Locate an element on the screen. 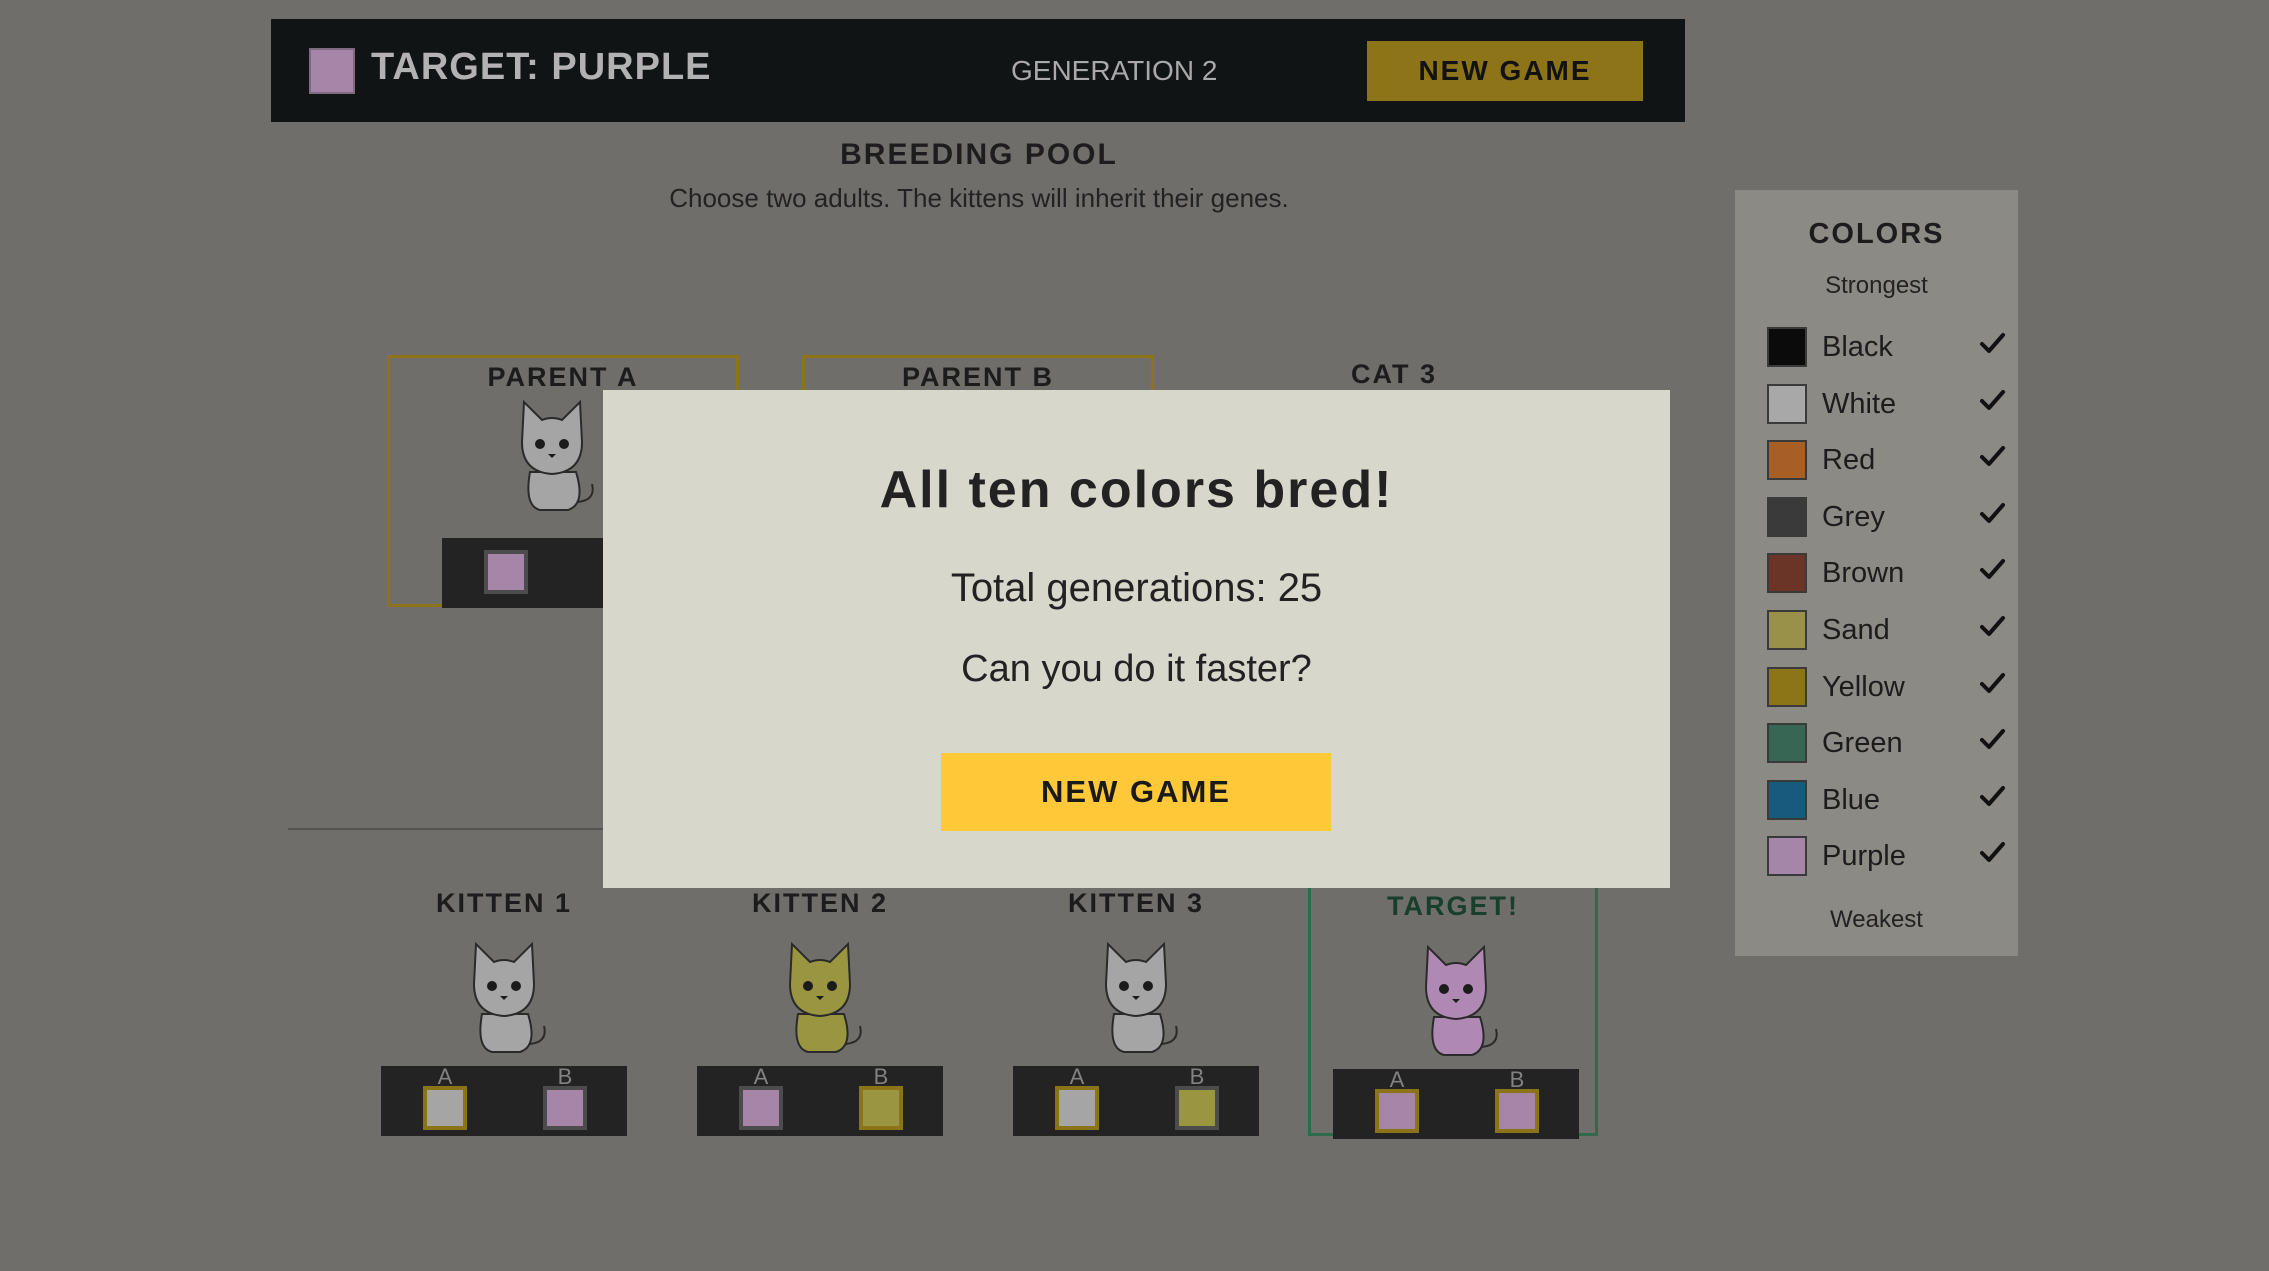 The image size is (2269, 1271). kitten-card: KITTEN 3 A B is located at coordinates (1136, 1008).